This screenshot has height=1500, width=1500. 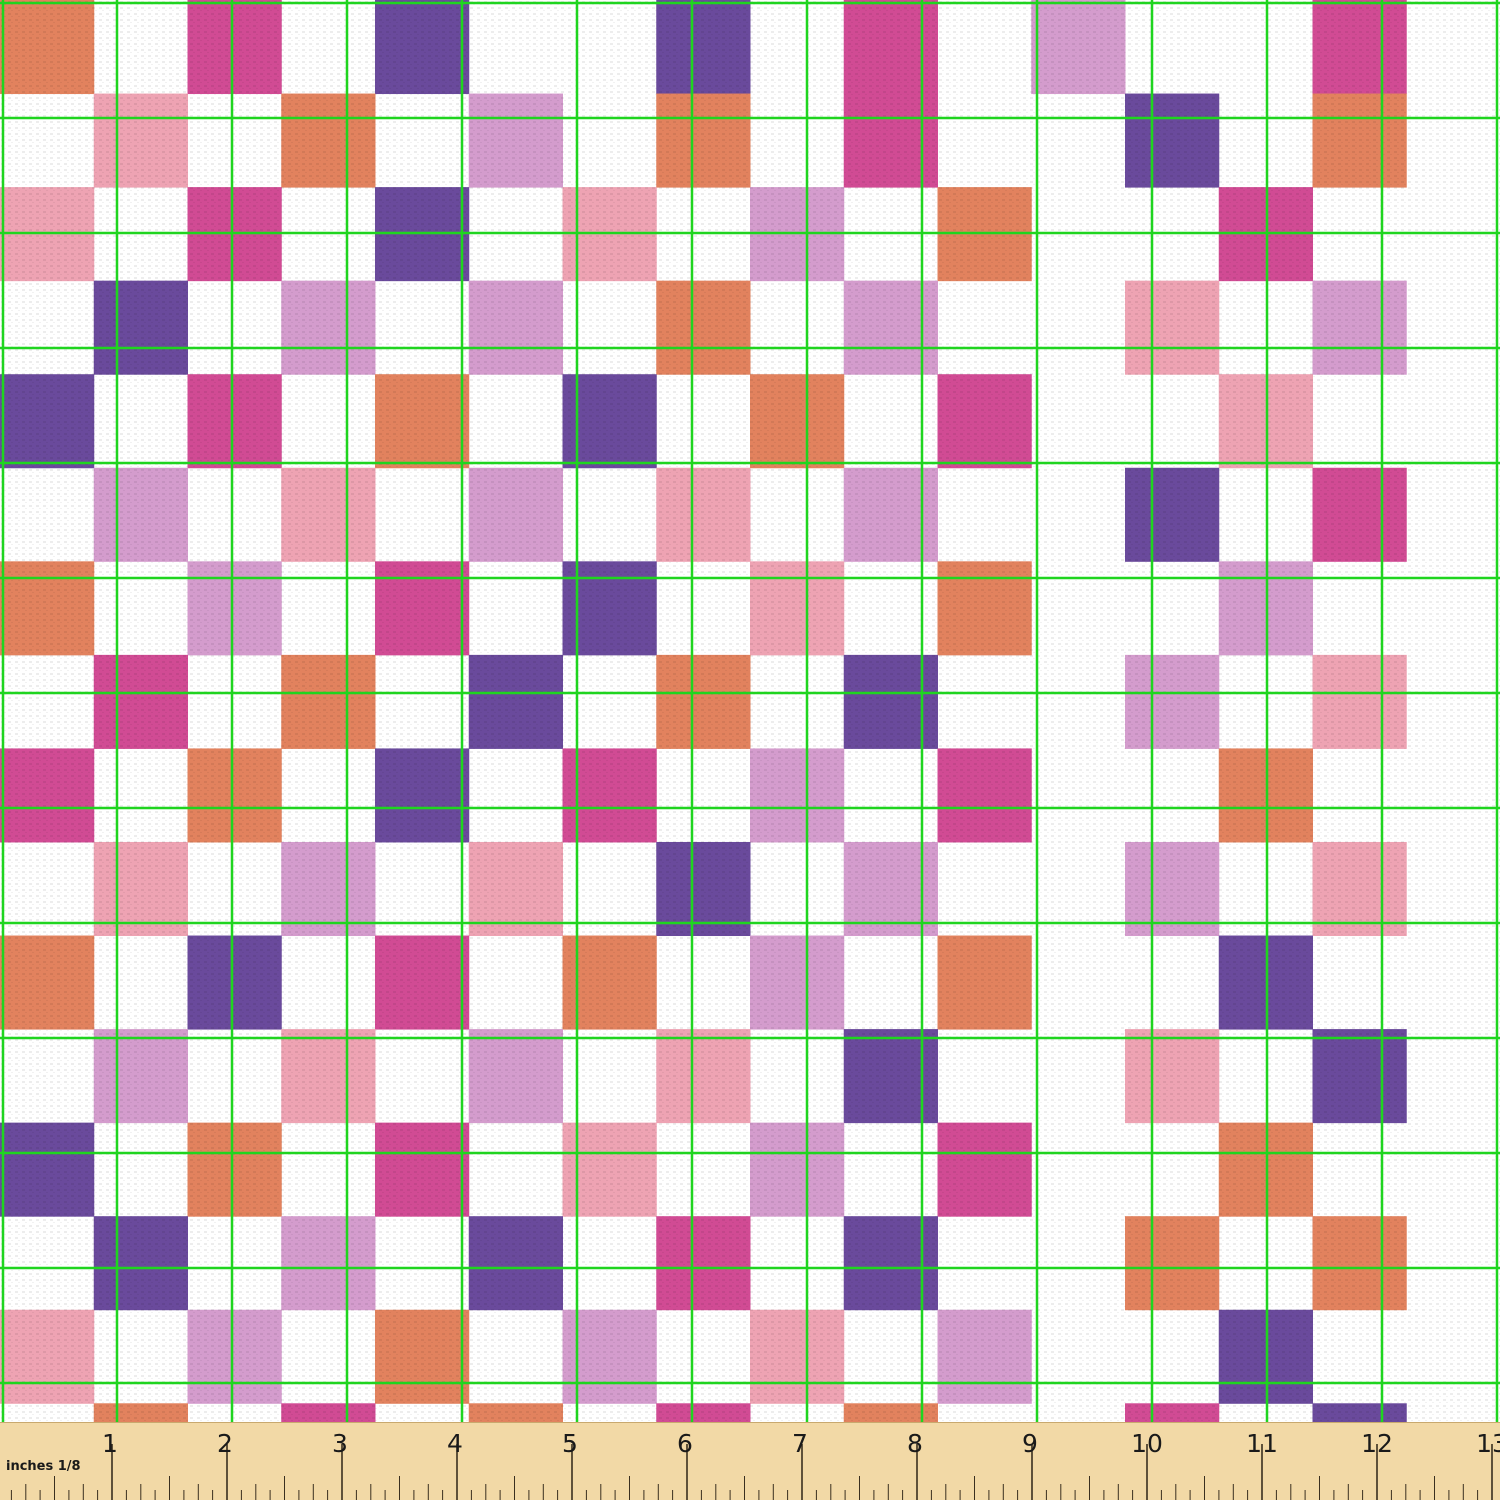 I want to click on ruler-number: 12, so click(x=1377, y=1443).